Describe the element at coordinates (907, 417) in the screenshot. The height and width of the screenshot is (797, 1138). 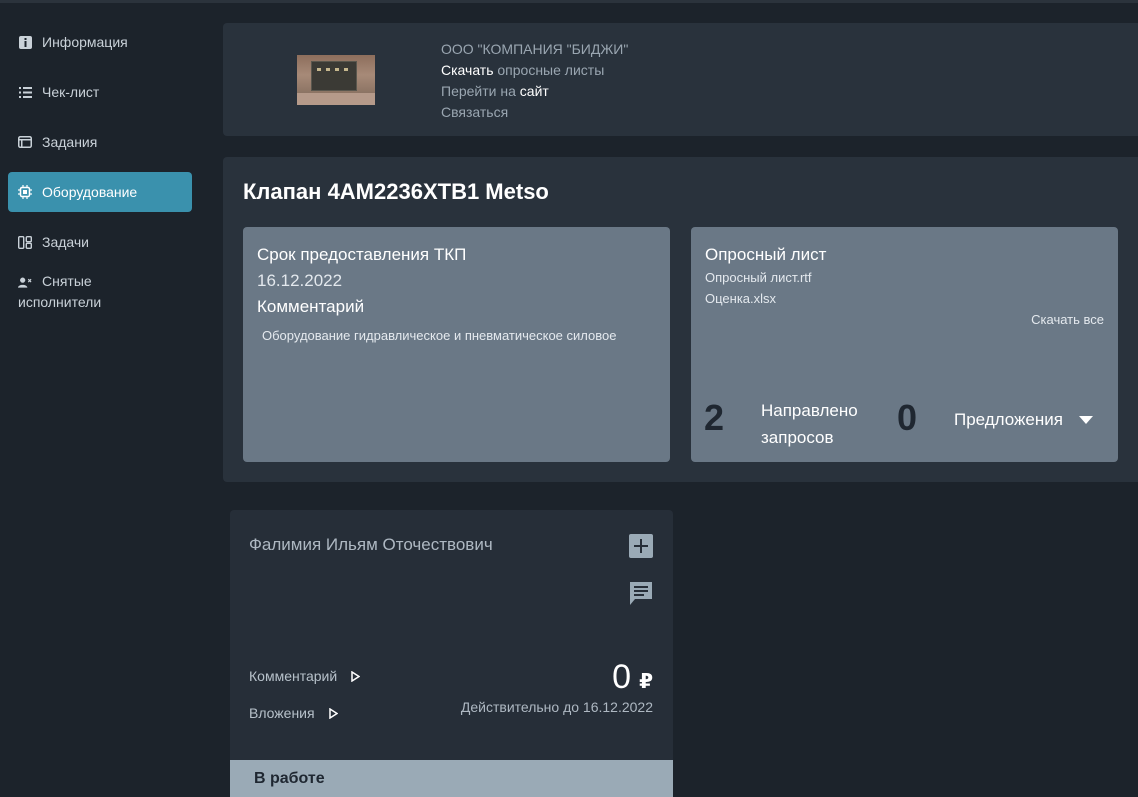
I see `offers-count: 0` at that location.